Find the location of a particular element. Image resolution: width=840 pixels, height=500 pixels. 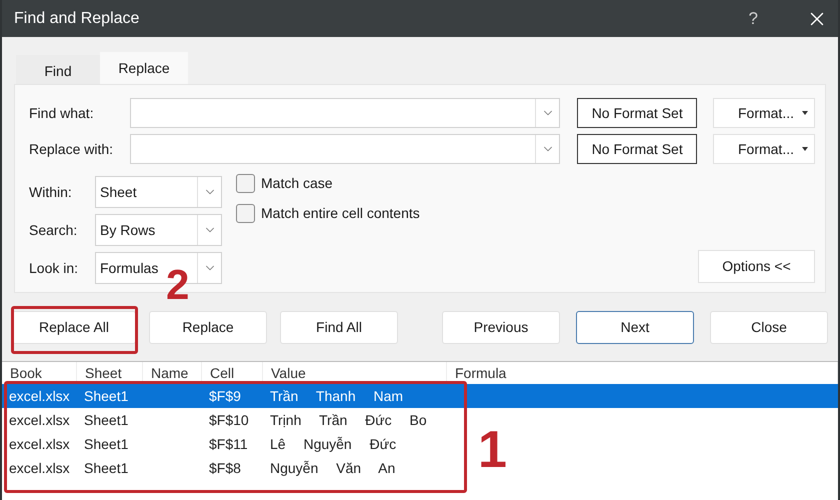

window-title: Find and Replace is located at coordinates (77, 18).